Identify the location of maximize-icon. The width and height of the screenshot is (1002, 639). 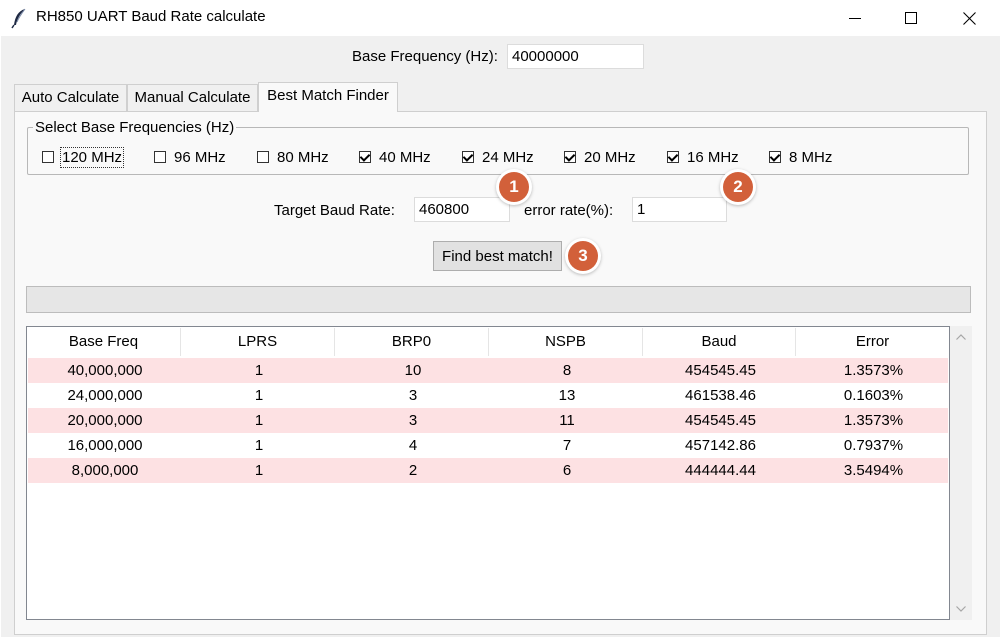
(911, 18).